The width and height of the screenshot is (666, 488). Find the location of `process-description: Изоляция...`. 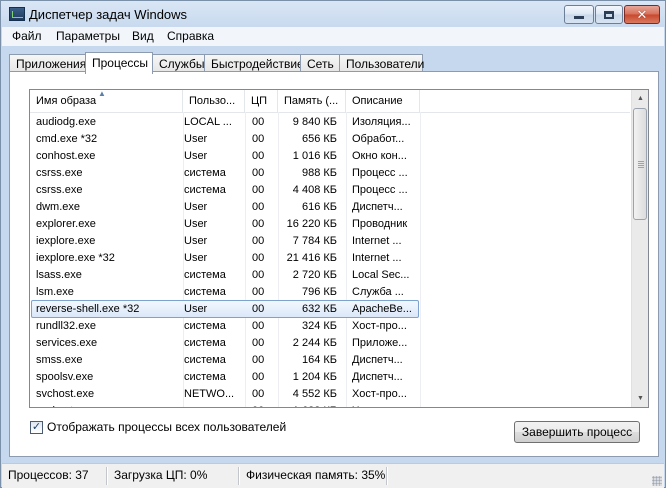

process-description: Изоляция... is located at coordinates (381, 122).